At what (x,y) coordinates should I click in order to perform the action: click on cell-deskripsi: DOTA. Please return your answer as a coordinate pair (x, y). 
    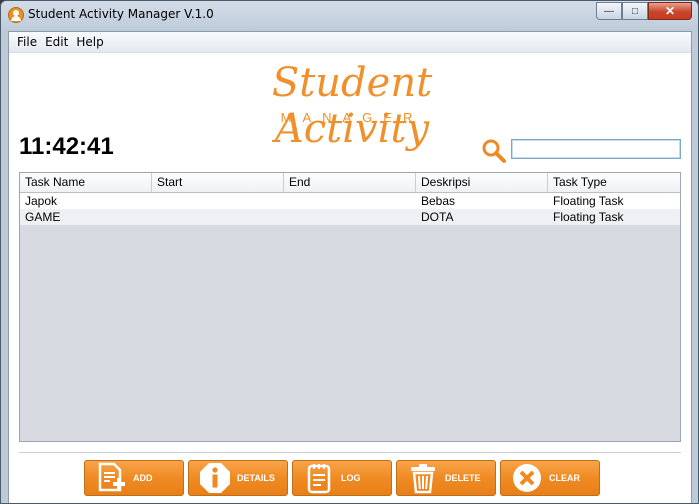
    Looking at the image, I should click on (437, 217).